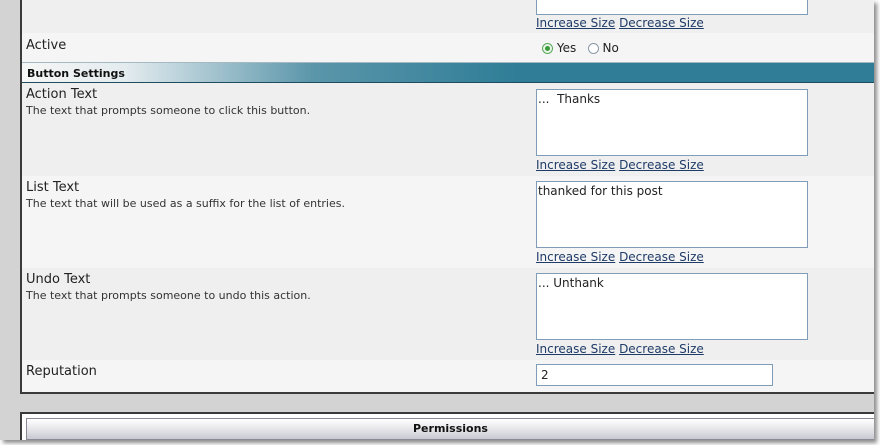 This screenshot has height=445, width=880. What do you see at coordinates (448, 376) in the screenshot?
I see `reputation-row: Reputation 2` at bounding box center [448, 376].